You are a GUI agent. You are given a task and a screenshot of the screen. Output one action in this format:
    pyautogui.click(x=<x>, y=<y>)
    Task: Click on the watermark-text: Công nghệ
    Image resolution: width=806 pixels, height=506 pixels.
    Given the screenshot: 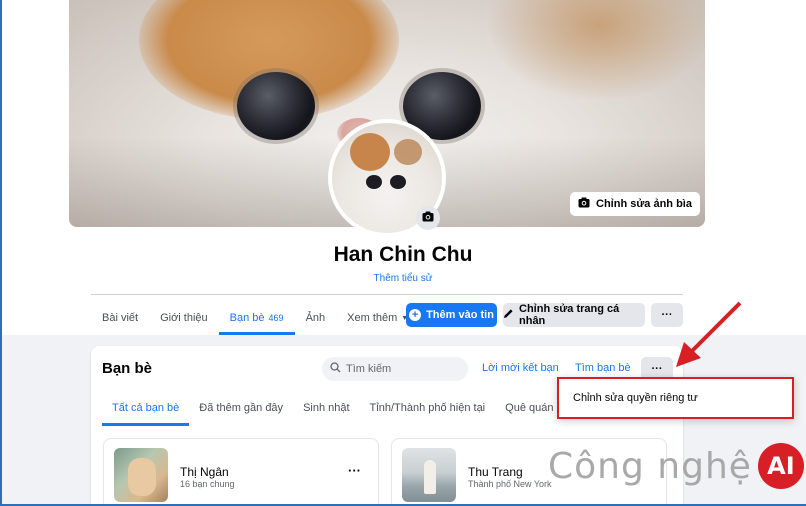 What is the action you would take?
    pyautogui.click(x=650, y=466)
    